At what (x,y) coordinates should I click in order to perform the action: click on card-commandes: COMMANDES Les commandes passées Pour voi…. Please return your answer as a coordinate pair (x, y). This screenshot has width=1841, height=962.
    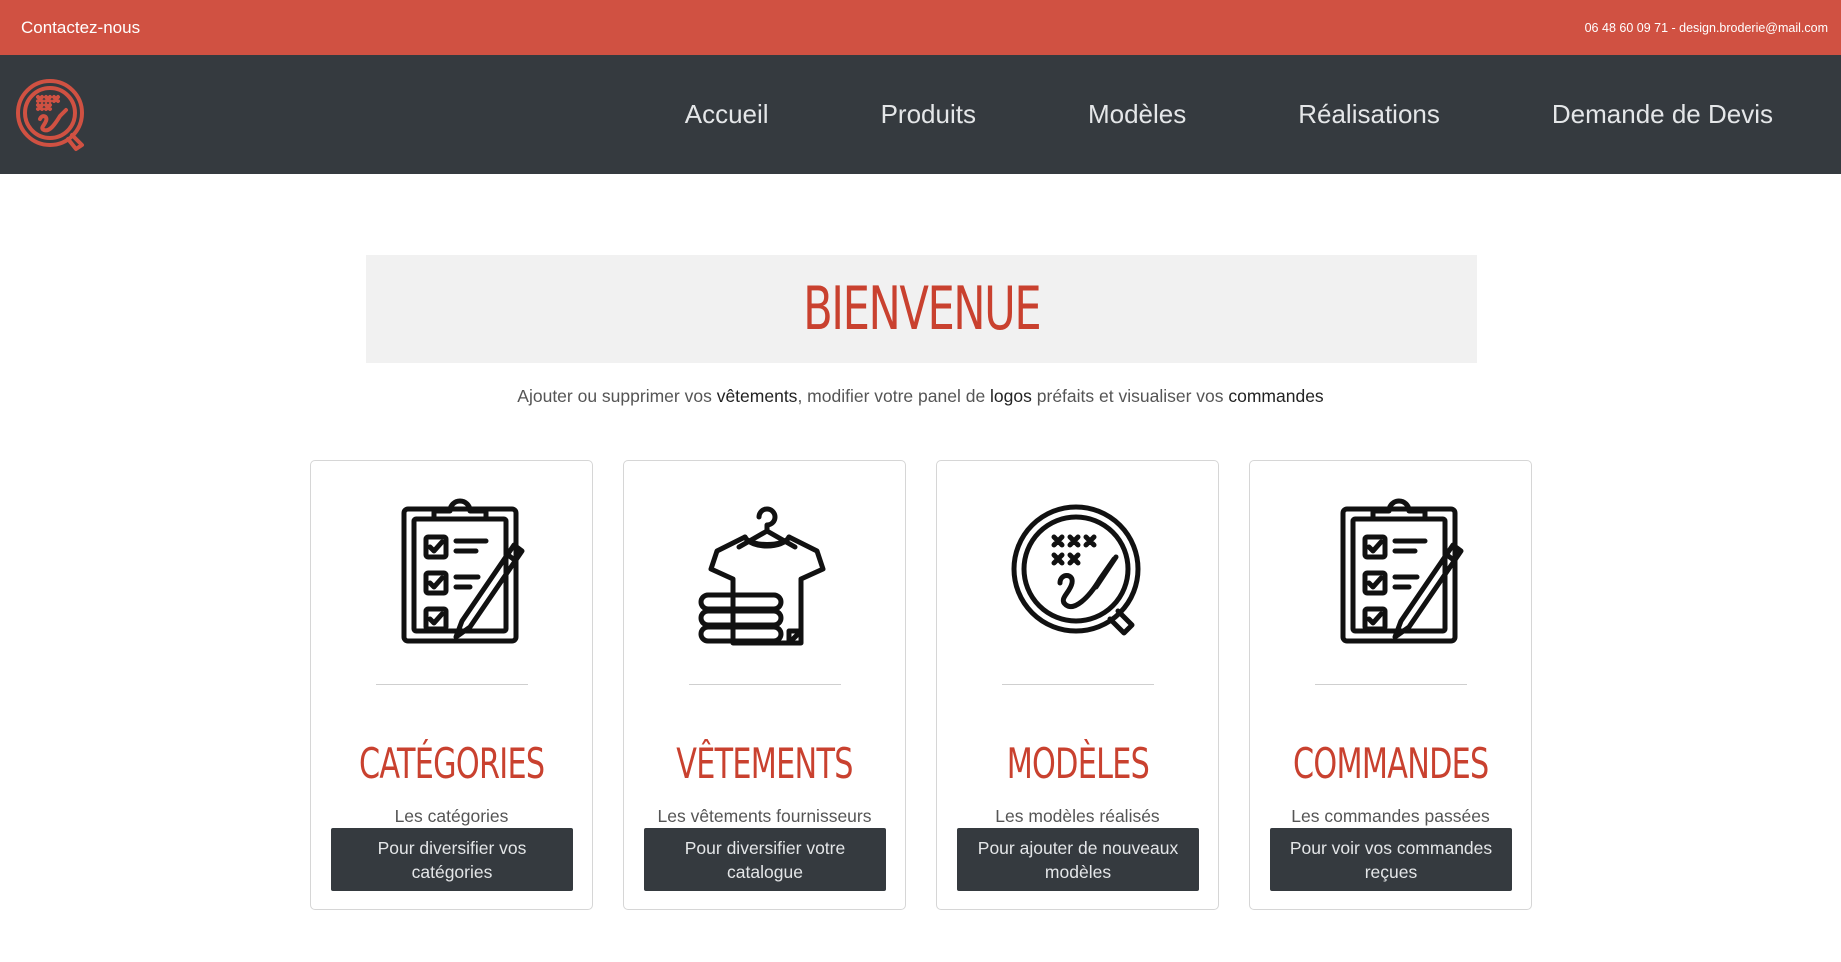
    Looking at the image, I should click on (1390, 685).